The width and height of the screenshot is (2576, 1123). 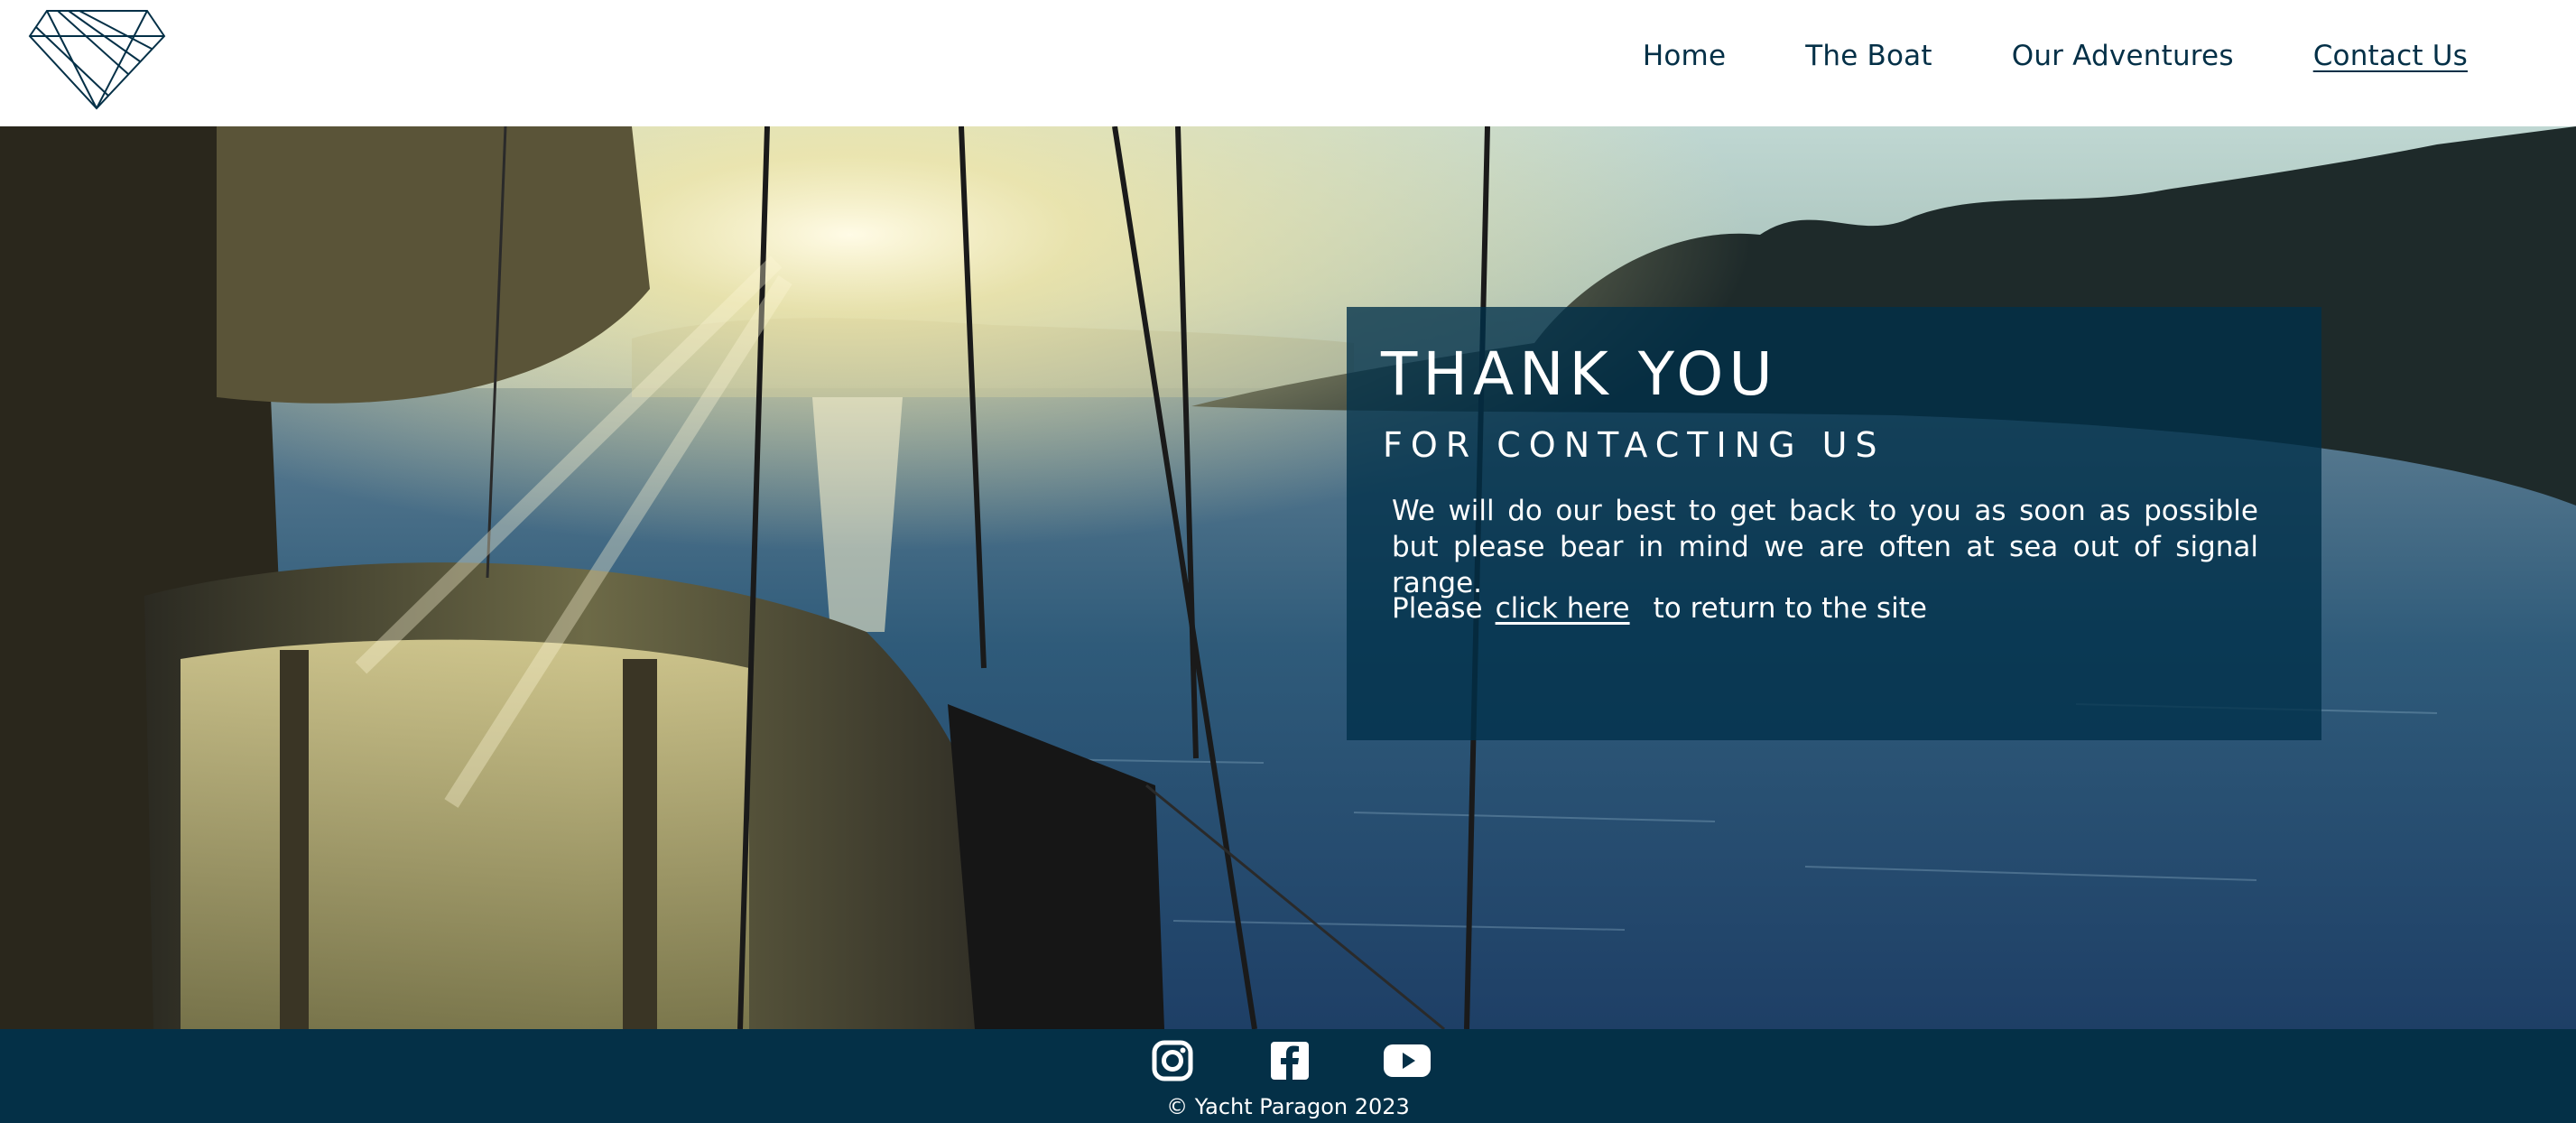 What do you see at coordinates (1579, 374) in the screenshot?
I see `page-title: THANK YOU` at bounding box center [1579, 374].